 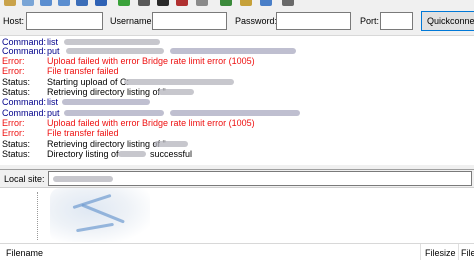 I want to click on tree-connector, so click(x=37, y=216).